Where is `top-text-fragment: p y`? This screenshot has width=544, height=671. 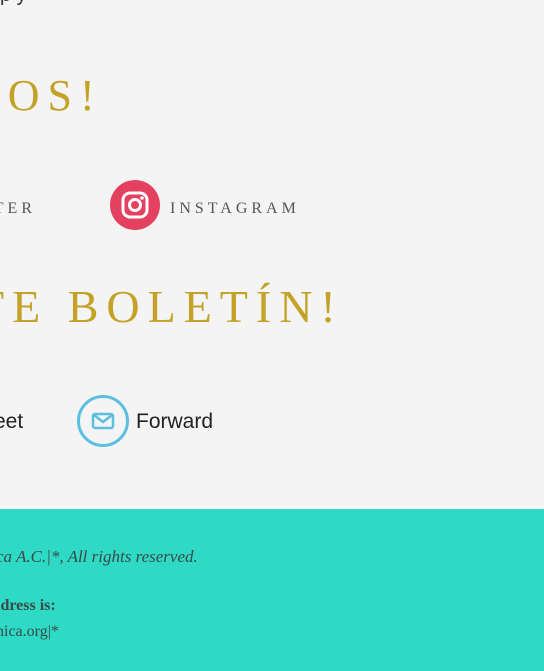 top-text-fragment: p y is located at coordinates (13, 3).